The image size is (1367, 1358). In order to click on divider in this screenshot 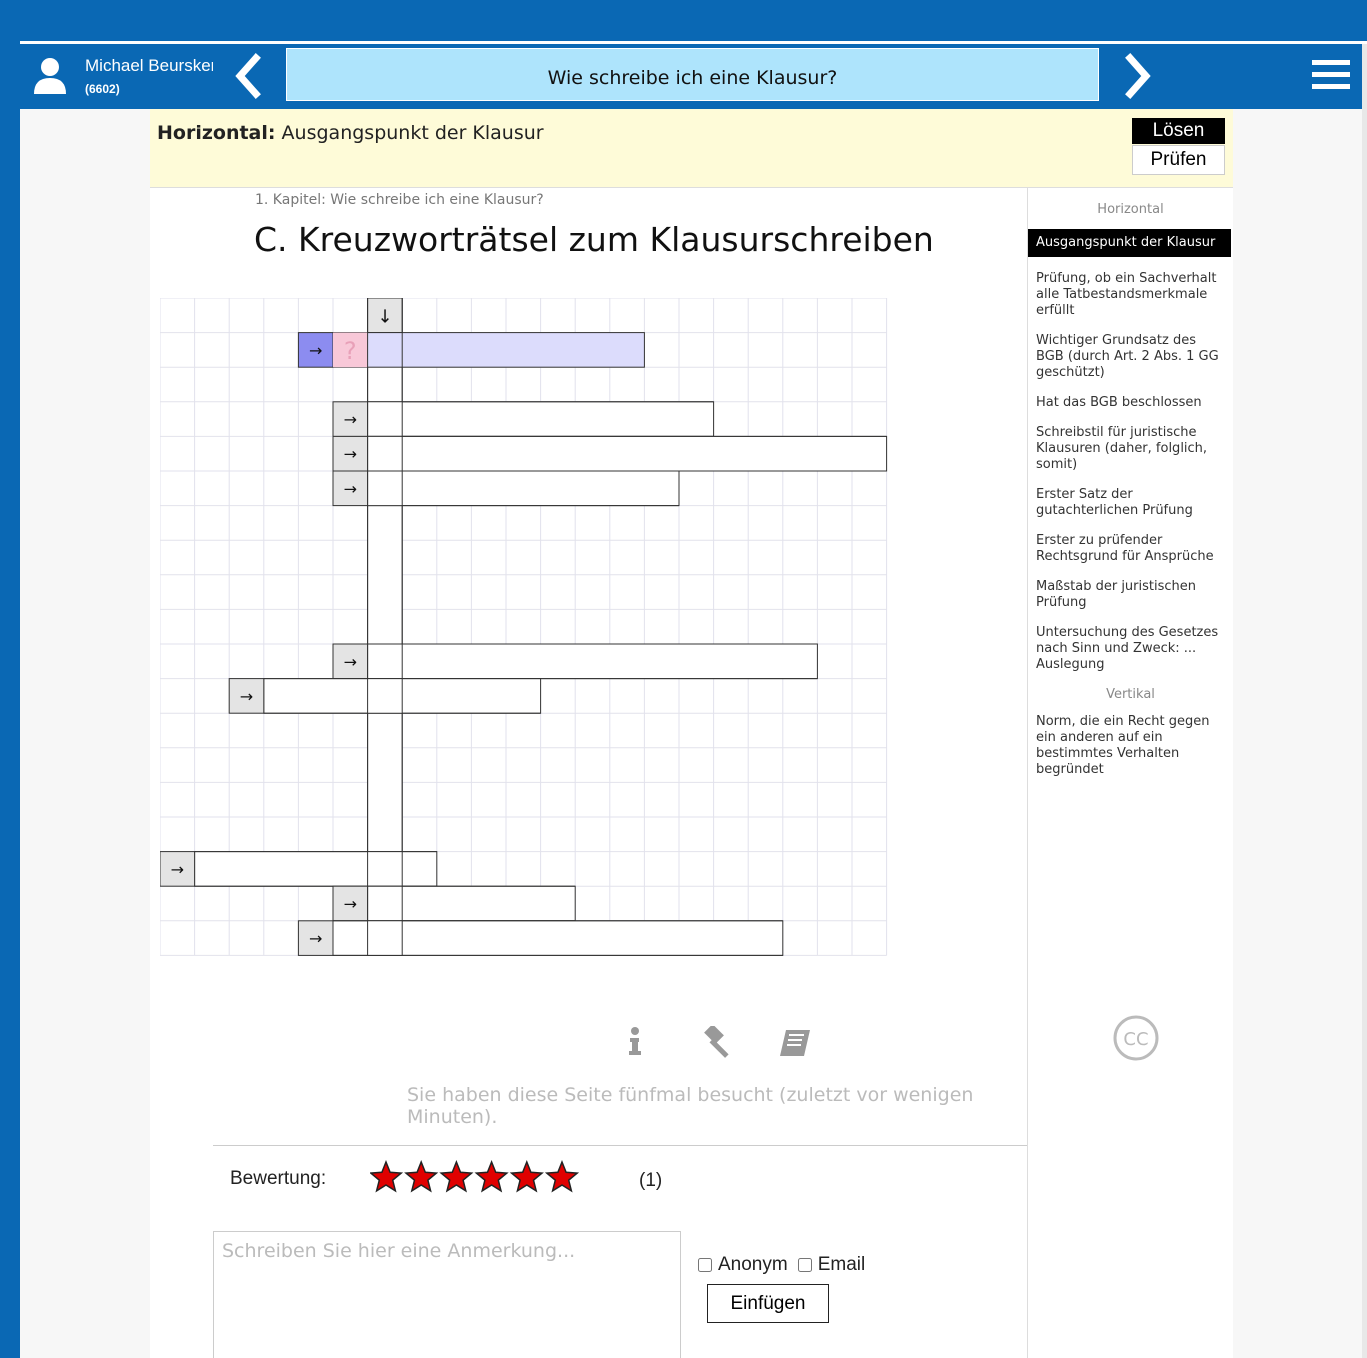, I will do `click(673, 1145)`.